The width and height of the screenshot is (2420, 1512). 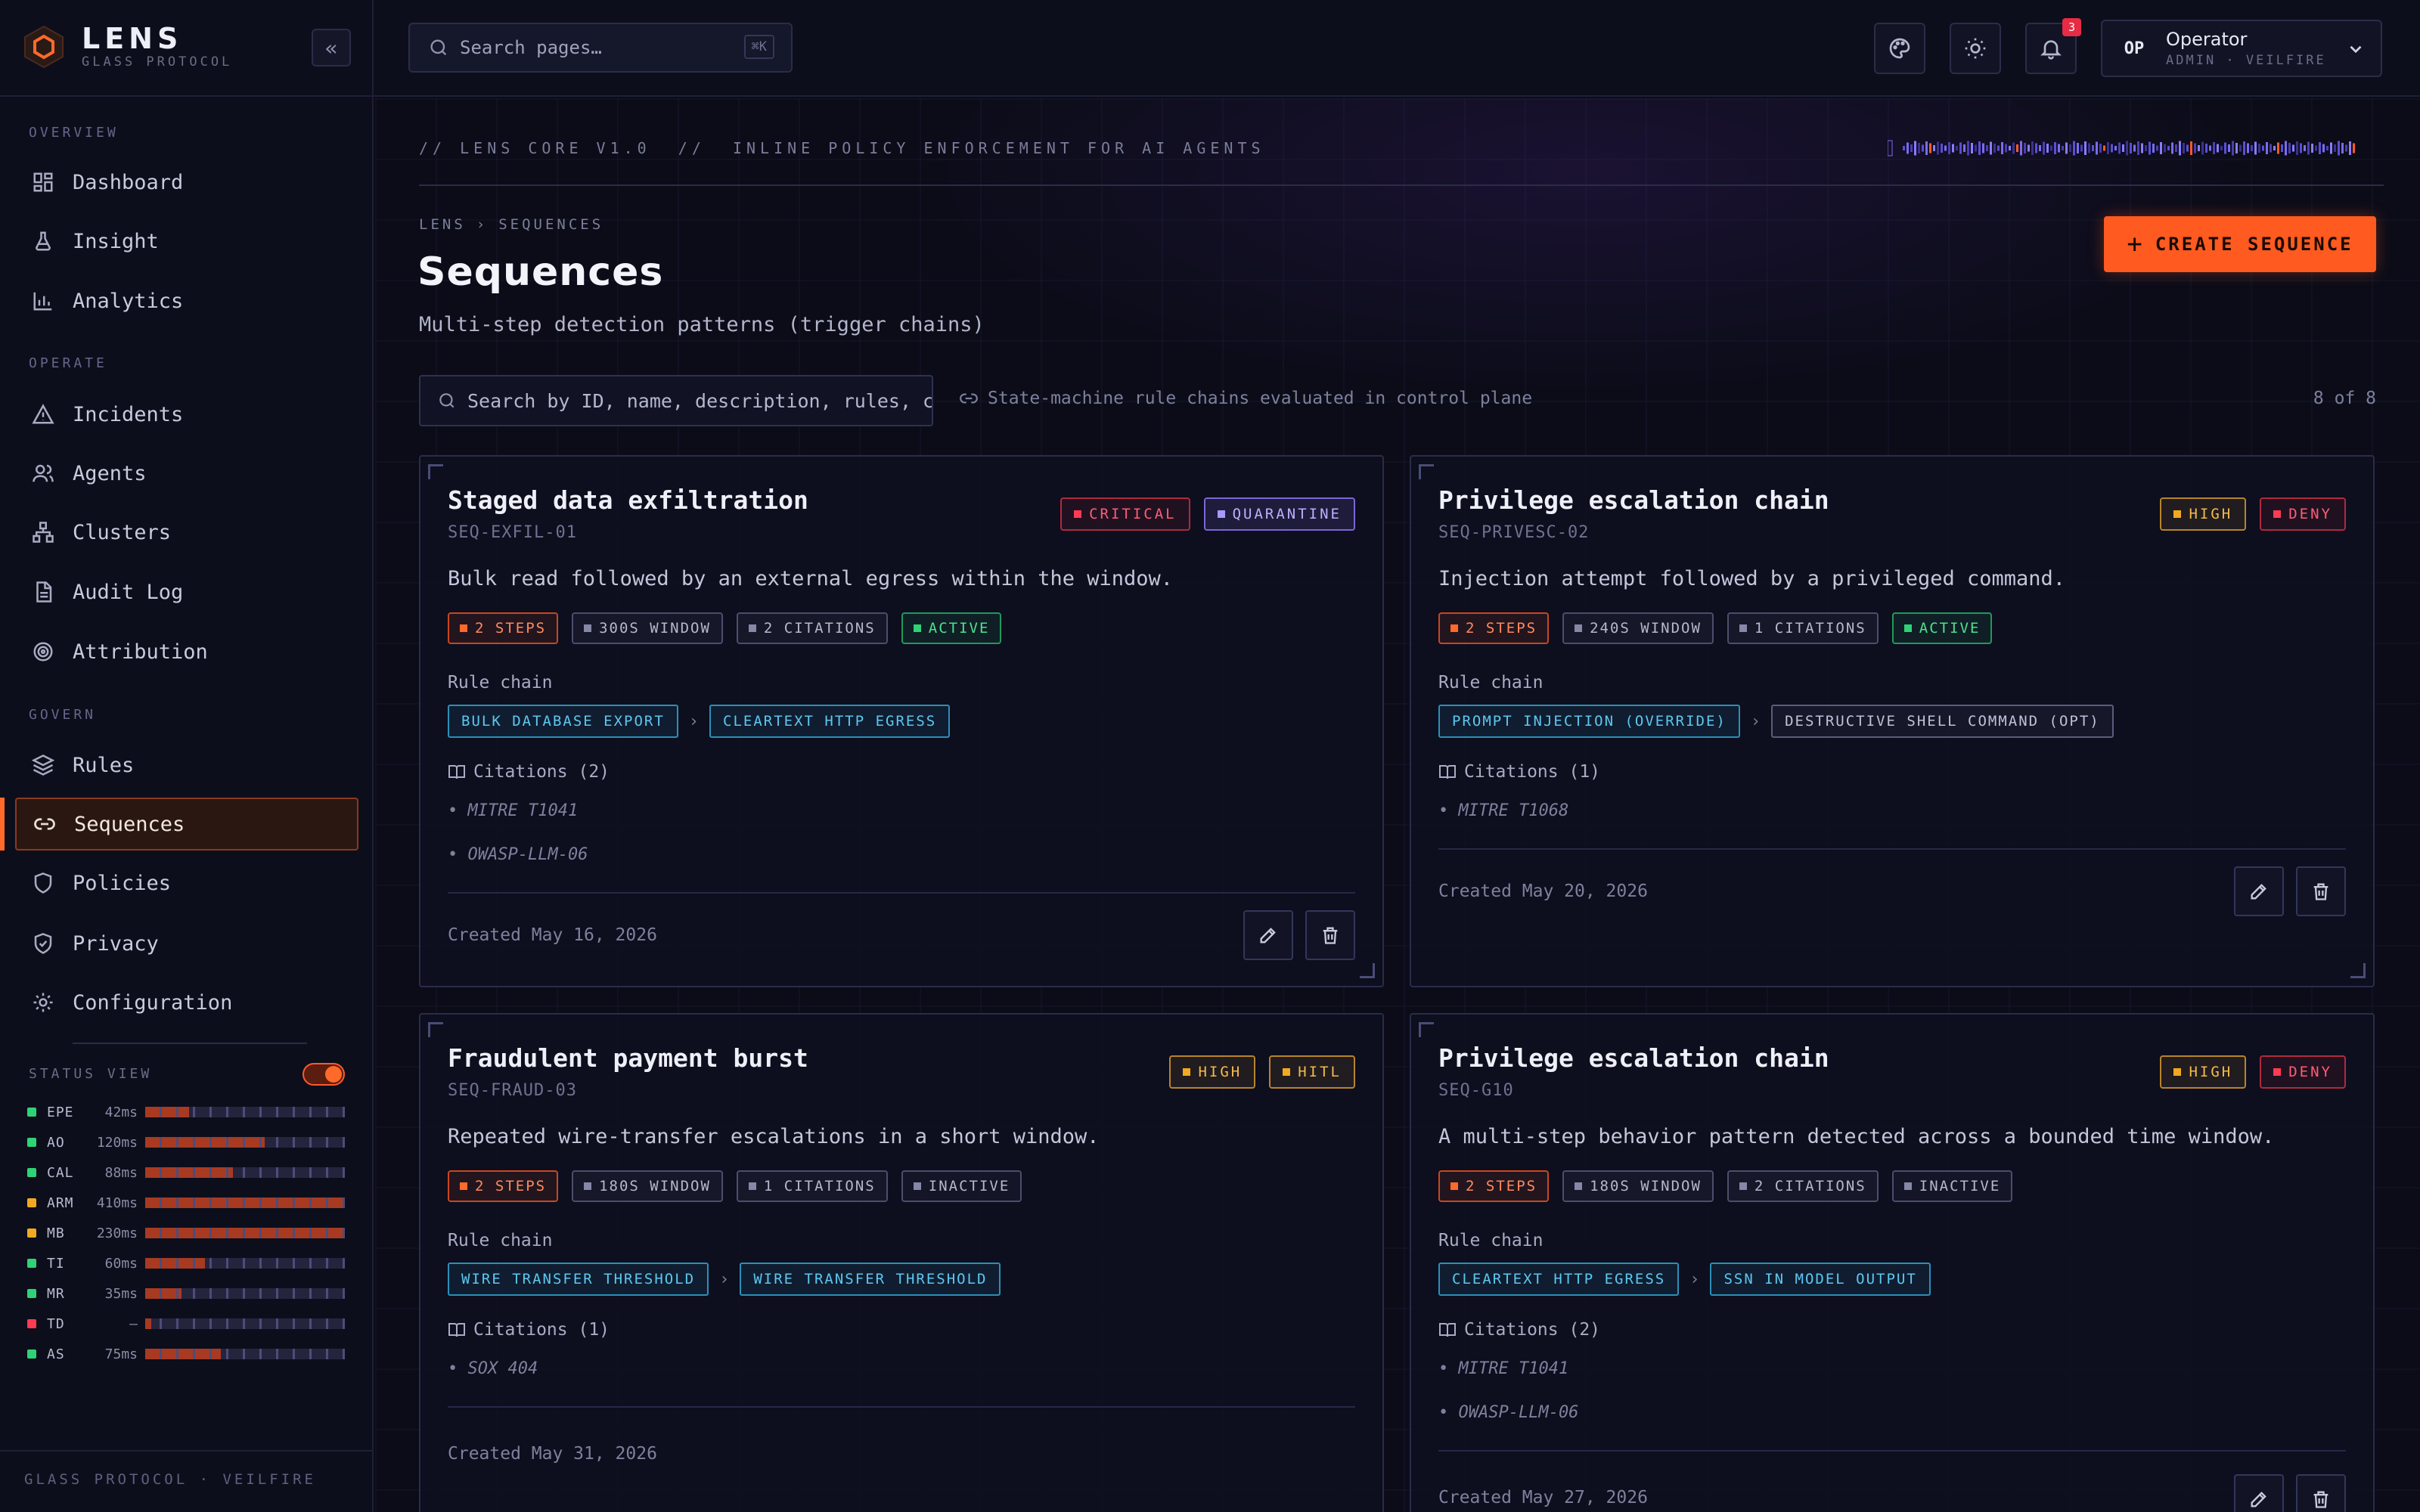 I want to click on card-title: Privilege escalation chain, so click(x=1633, y=500).